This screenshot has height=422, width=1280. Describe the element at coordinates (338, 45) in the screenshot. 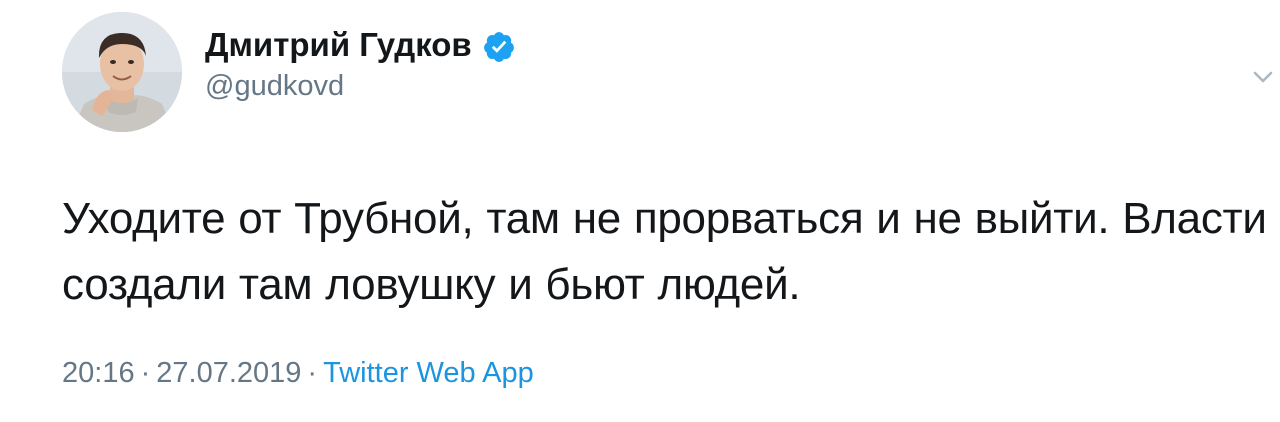

I see `author-display-name: Дмитрий Гудков` at that location.